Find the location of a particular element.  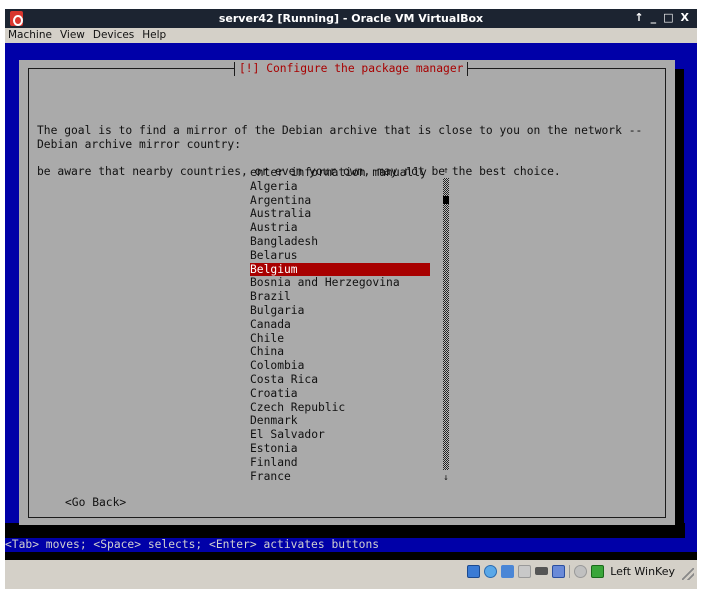

country-option: Denmark is located at coordinates (340, 421).